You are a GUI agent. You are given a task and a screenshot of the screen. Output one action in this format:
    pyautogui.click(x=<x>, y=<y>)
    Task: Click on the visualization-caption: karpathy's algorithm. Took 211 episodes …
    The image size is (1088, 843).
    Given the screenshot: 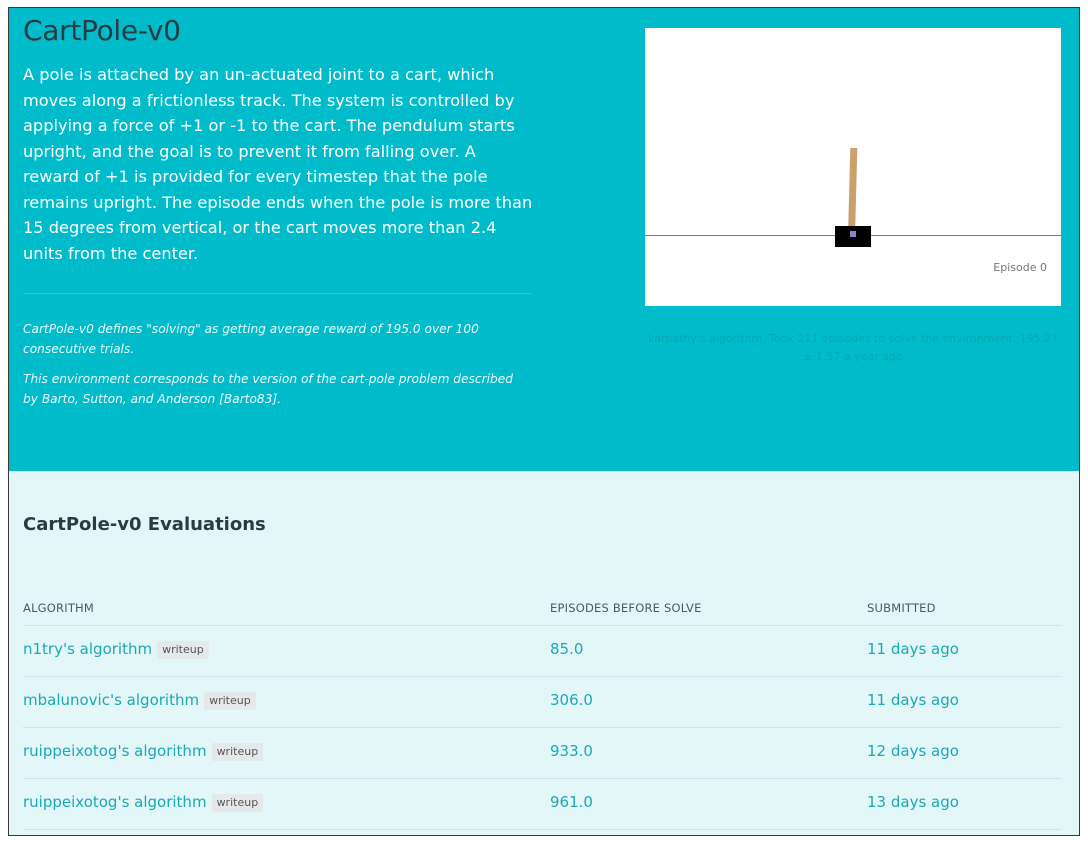 What is the action you would take?
    pyautogui.click(x=853, y=347)
    